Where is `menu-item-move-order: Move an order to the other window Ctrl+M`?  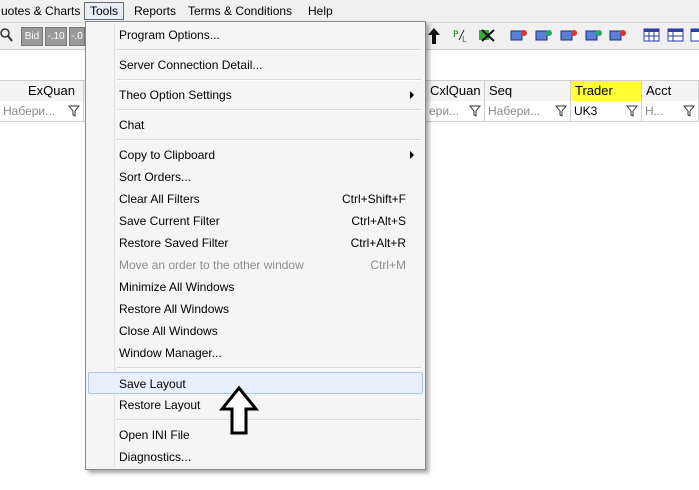 menu-item-move-order: Move an order to the other window Ctrl+M is located at coordinates (255, 265).